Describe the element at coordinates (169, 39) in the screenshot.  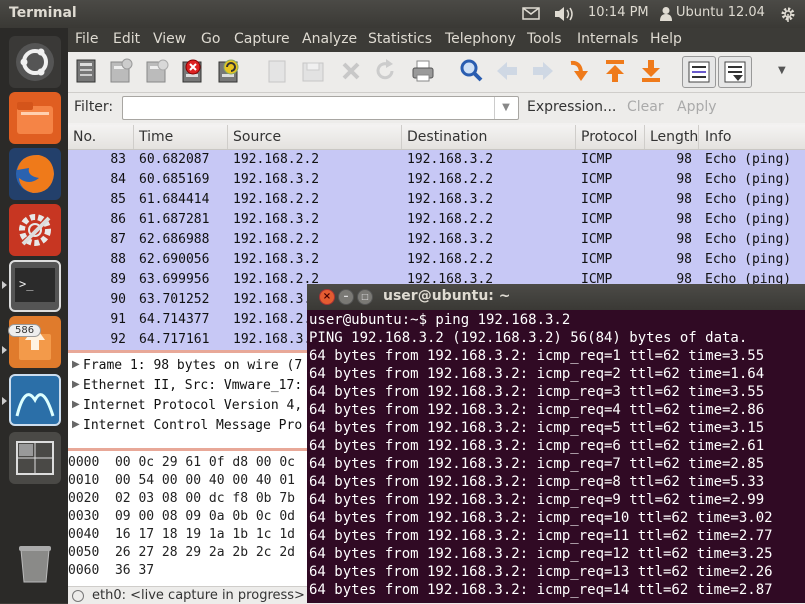
I see `menu-view: View` at that location.